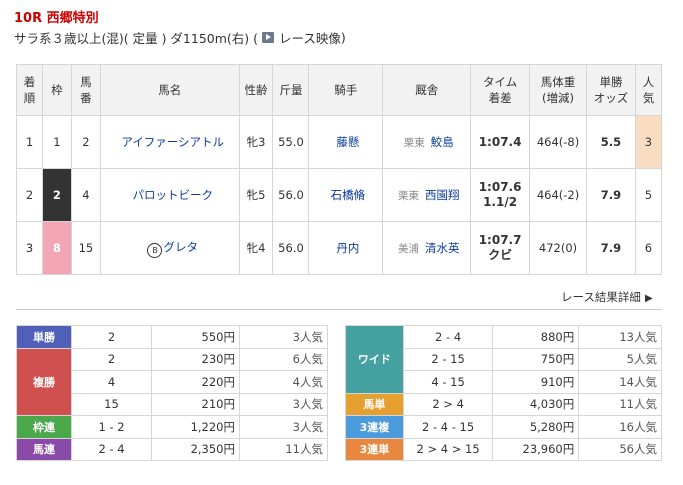 The height and width of the screenshot is (485, 683). Describe the element at coordinates (111, 427) in the screenshot. I see `payout-number: 1 - 2` at that location.